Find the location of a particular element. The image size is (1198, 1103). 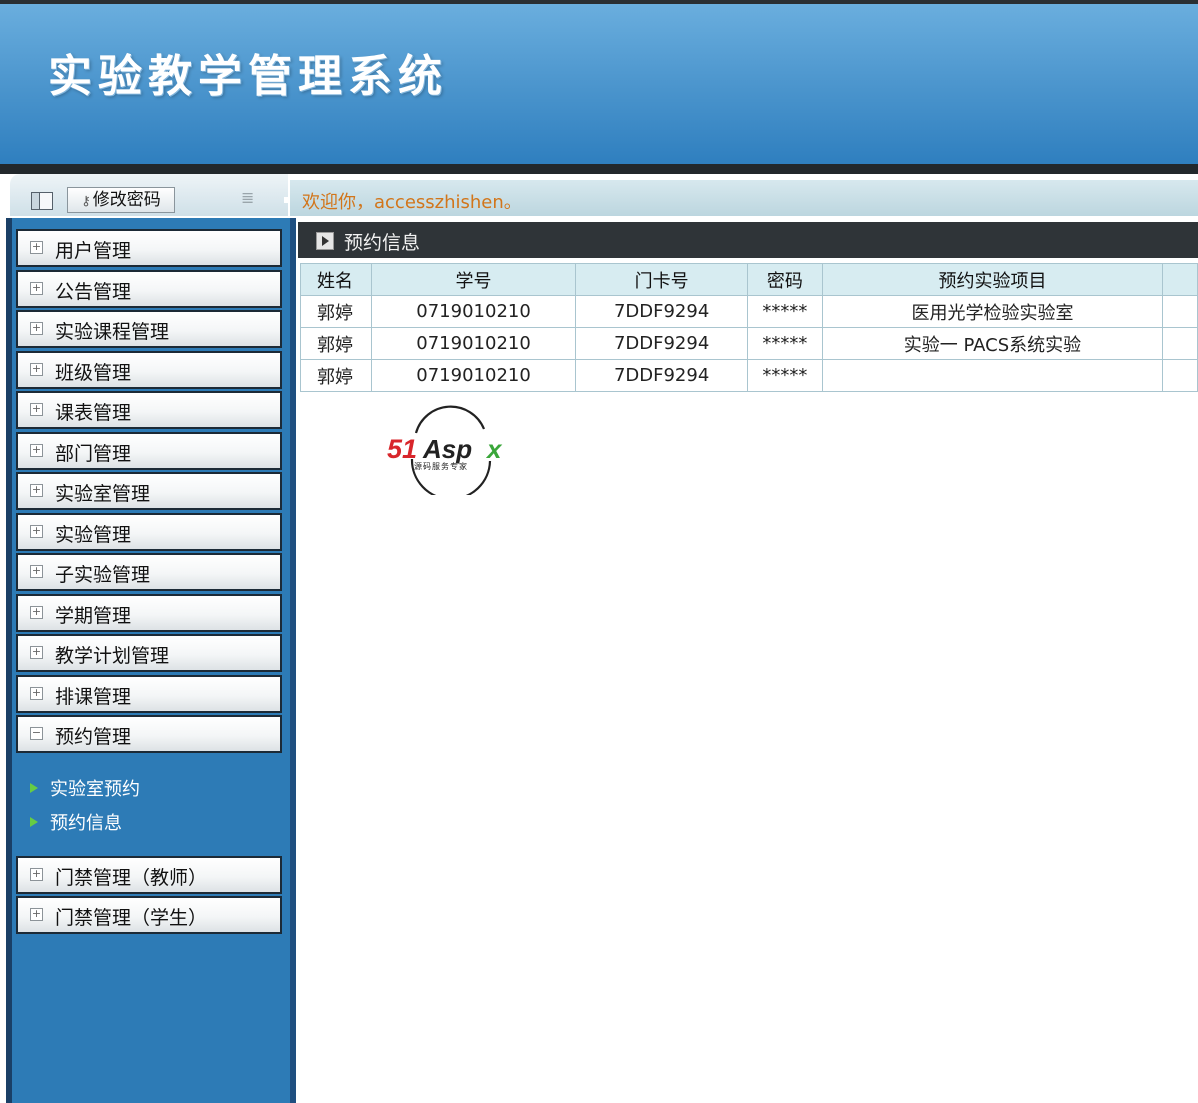

watermark-tagline: 源码服务专家 is located at coordinates (441, 466).